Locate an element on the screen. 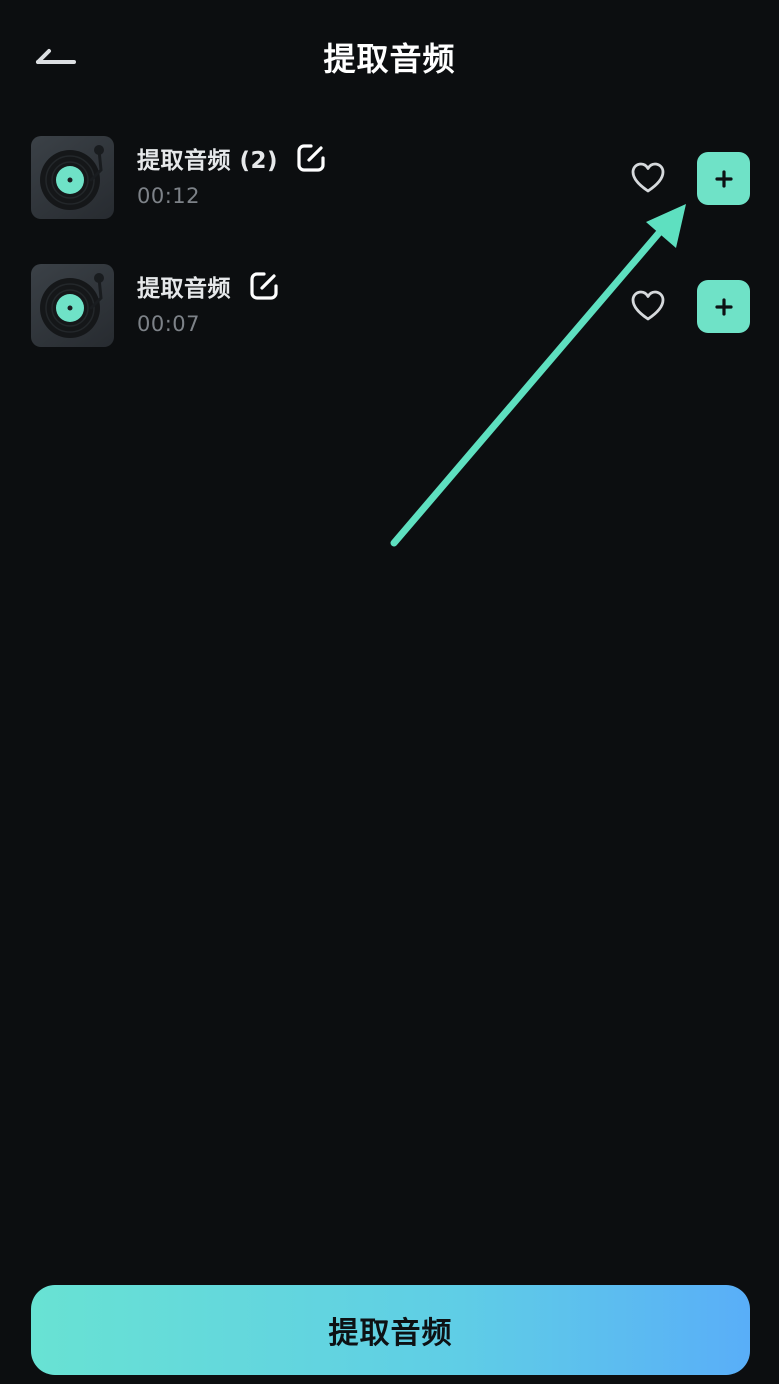 The height and width of the screenshot is (1384, 779). audio-title: 提取音频 (2) is located at coordinates (208, 161).